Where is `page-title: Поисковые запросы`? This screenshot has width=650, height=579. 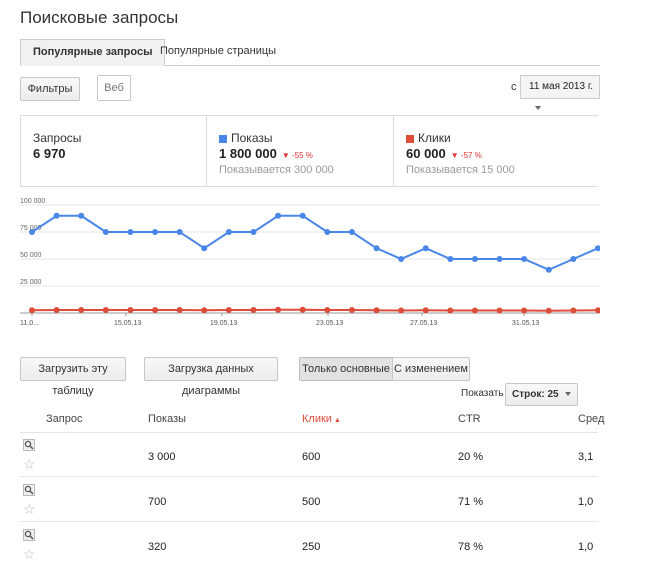 page-title: Поисковые запросы is located at coordinates (99, 17).